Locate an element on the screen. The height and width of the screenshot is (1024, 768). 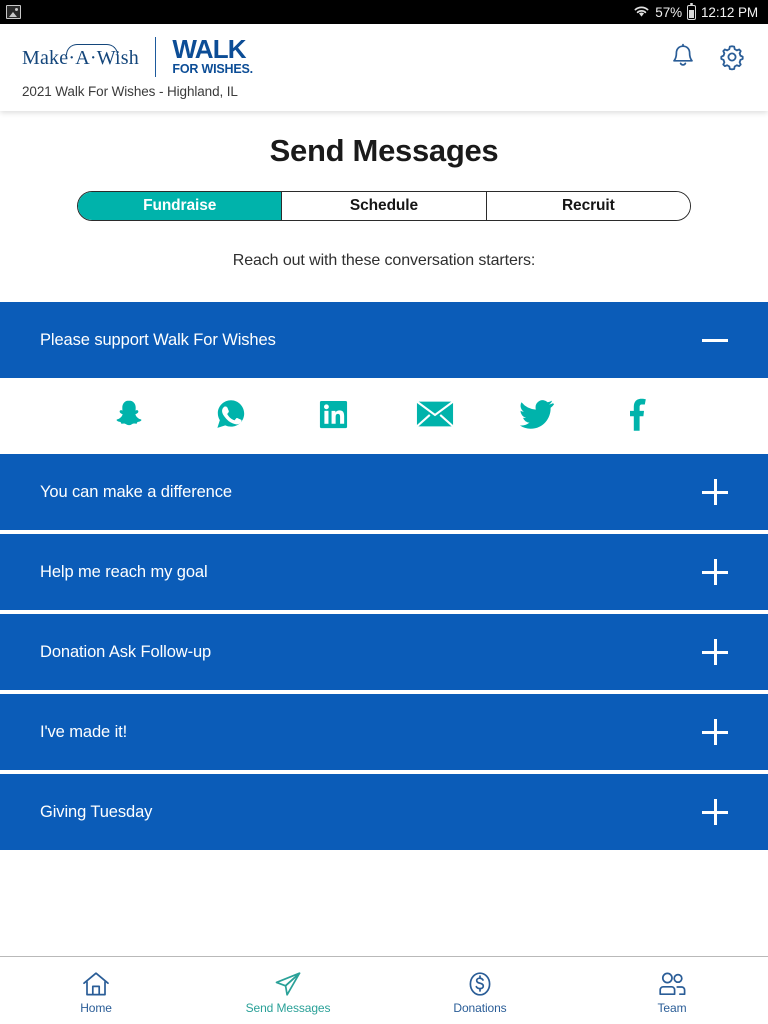
accordion-item: Please support Walk For Wishes is located at coordinates (384, 376).